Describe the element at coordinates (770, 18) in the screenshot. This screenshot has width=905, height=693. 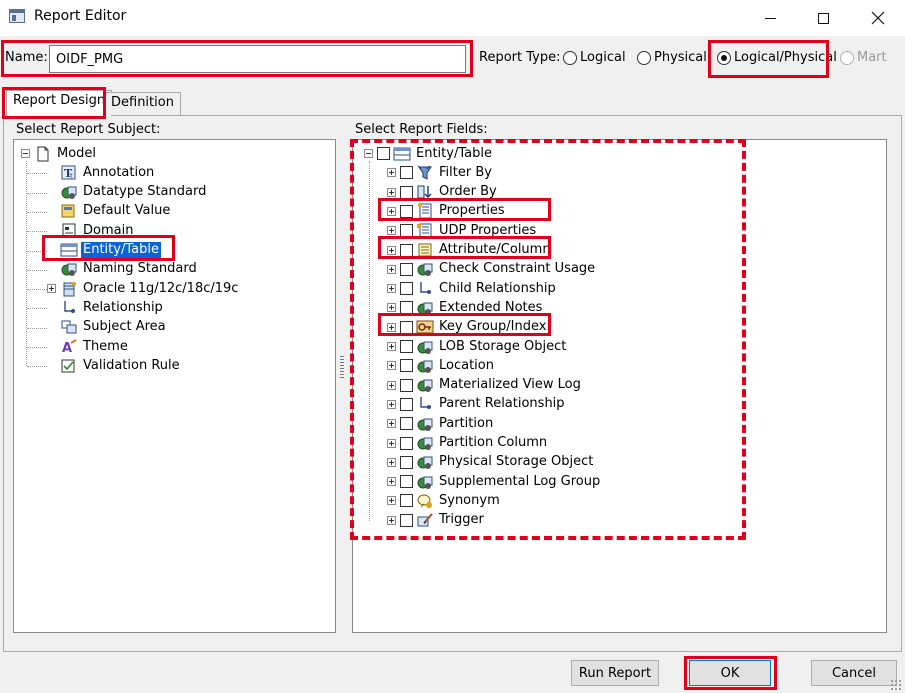
I see `minimize-button` at that location.